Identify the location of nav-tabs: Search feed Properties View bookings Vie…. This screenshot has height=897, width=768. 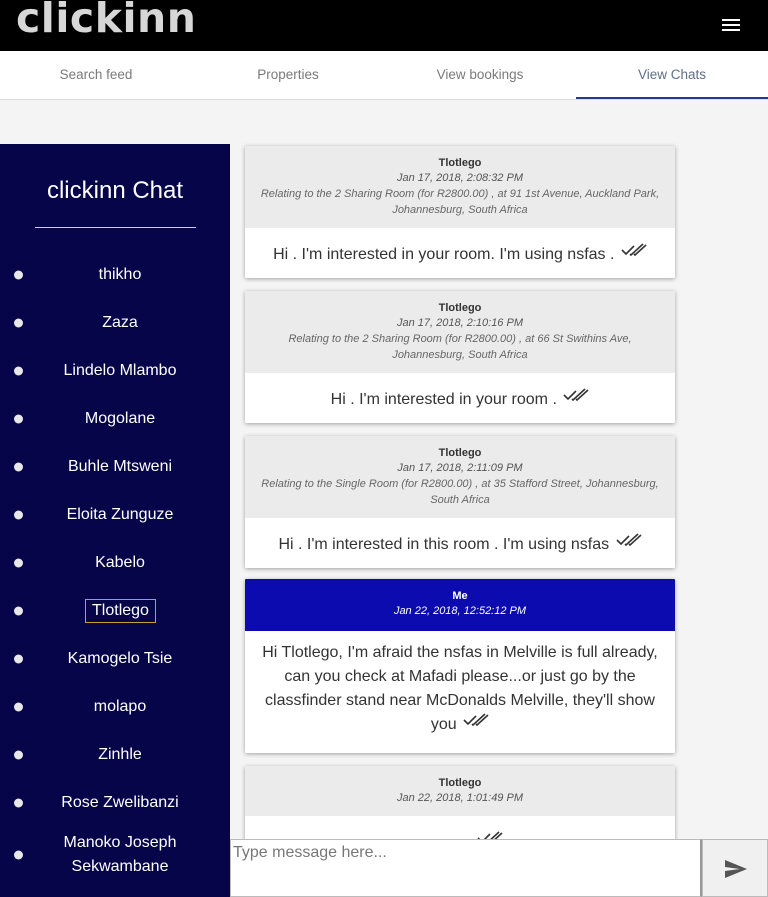
(384, 75).